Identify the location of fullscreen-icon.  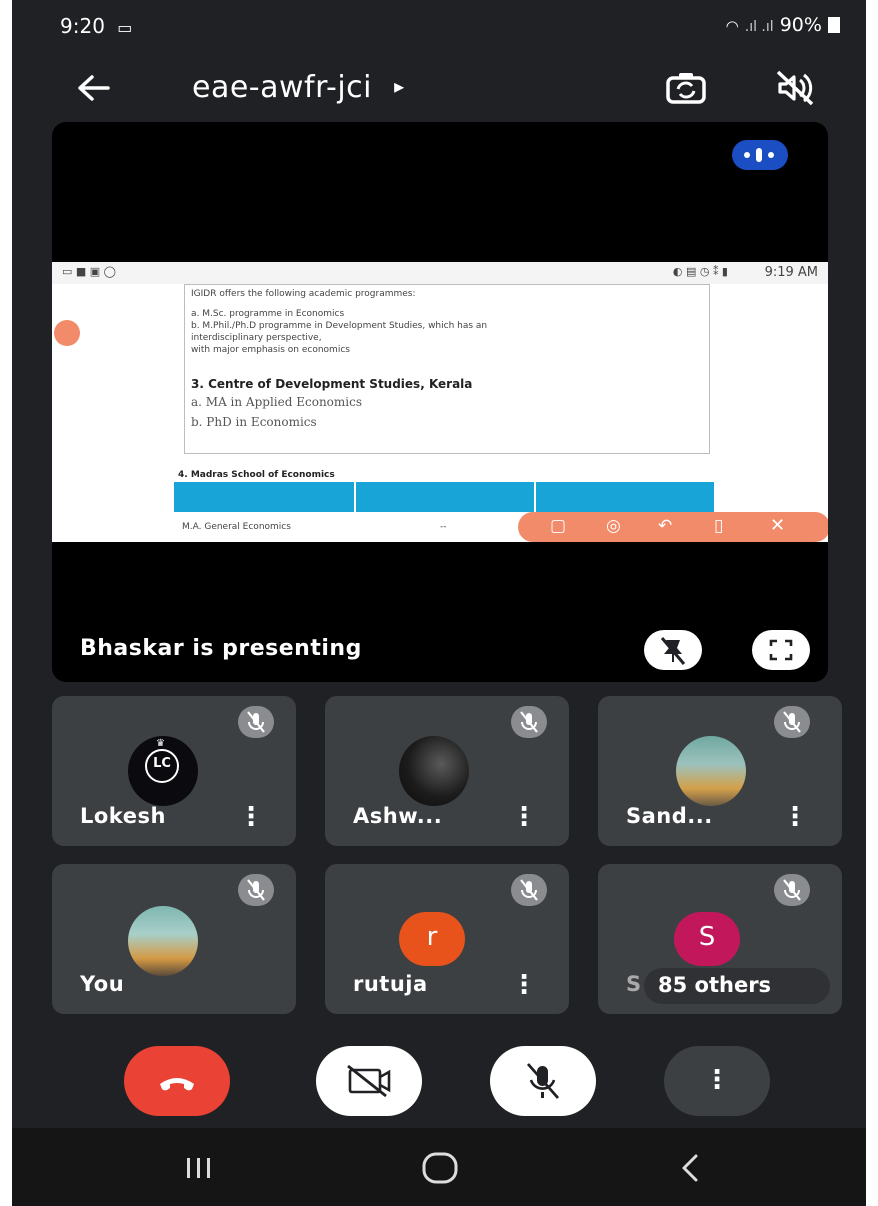
(781, 650).